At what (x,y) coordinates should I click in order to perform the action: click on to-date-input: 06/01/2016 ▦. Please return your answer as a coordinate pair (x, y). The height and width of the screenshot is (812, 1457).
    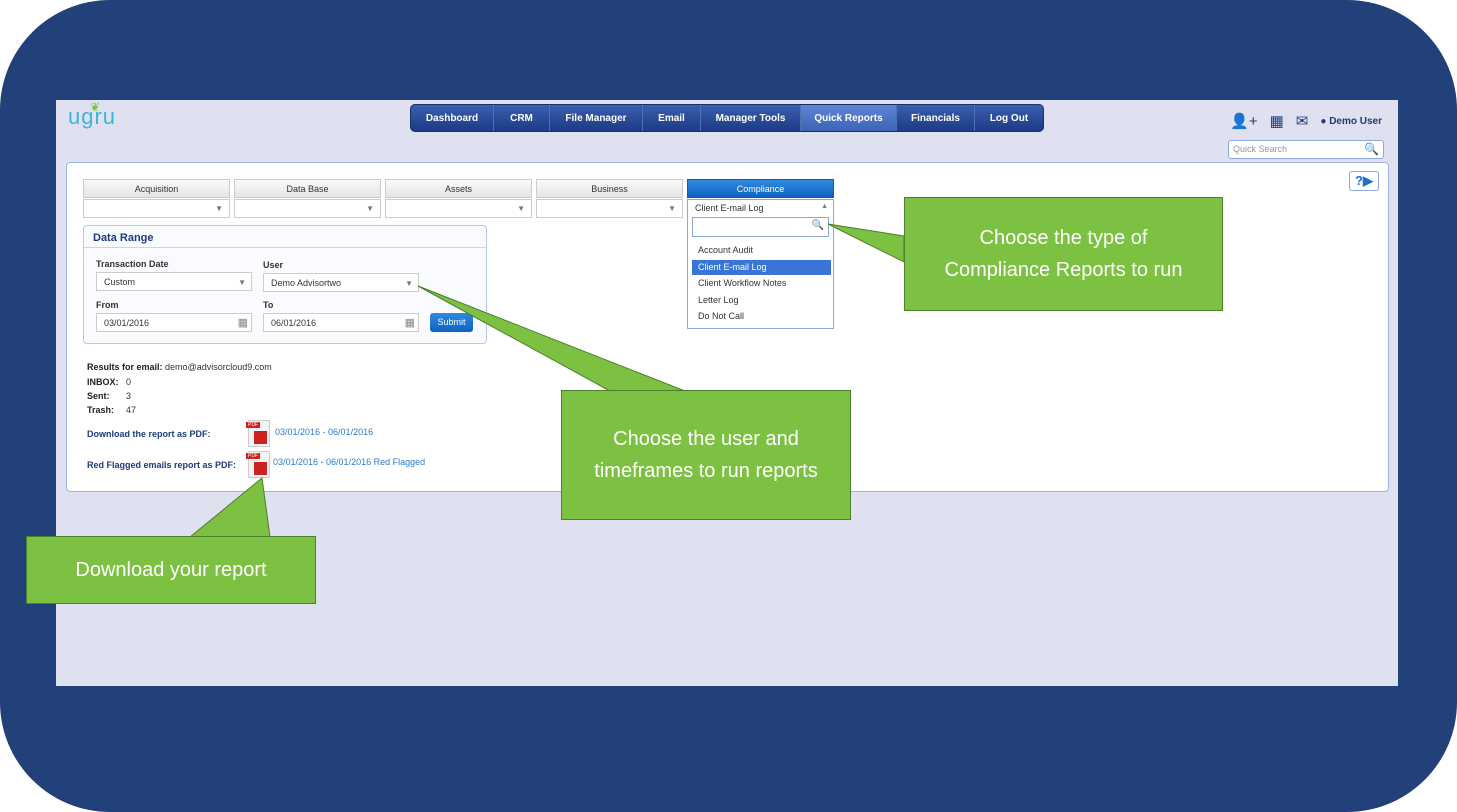
    Looking at the image, I should click on (341, 322).